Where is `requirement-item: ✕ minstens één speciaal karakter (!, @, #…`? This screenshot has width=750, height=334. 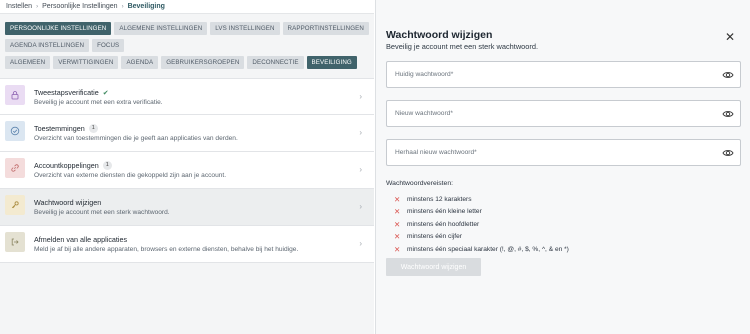 requirement-item: ✕ minstens één speciaal karakter (!, @, #… is located at coordinates (481, 249).